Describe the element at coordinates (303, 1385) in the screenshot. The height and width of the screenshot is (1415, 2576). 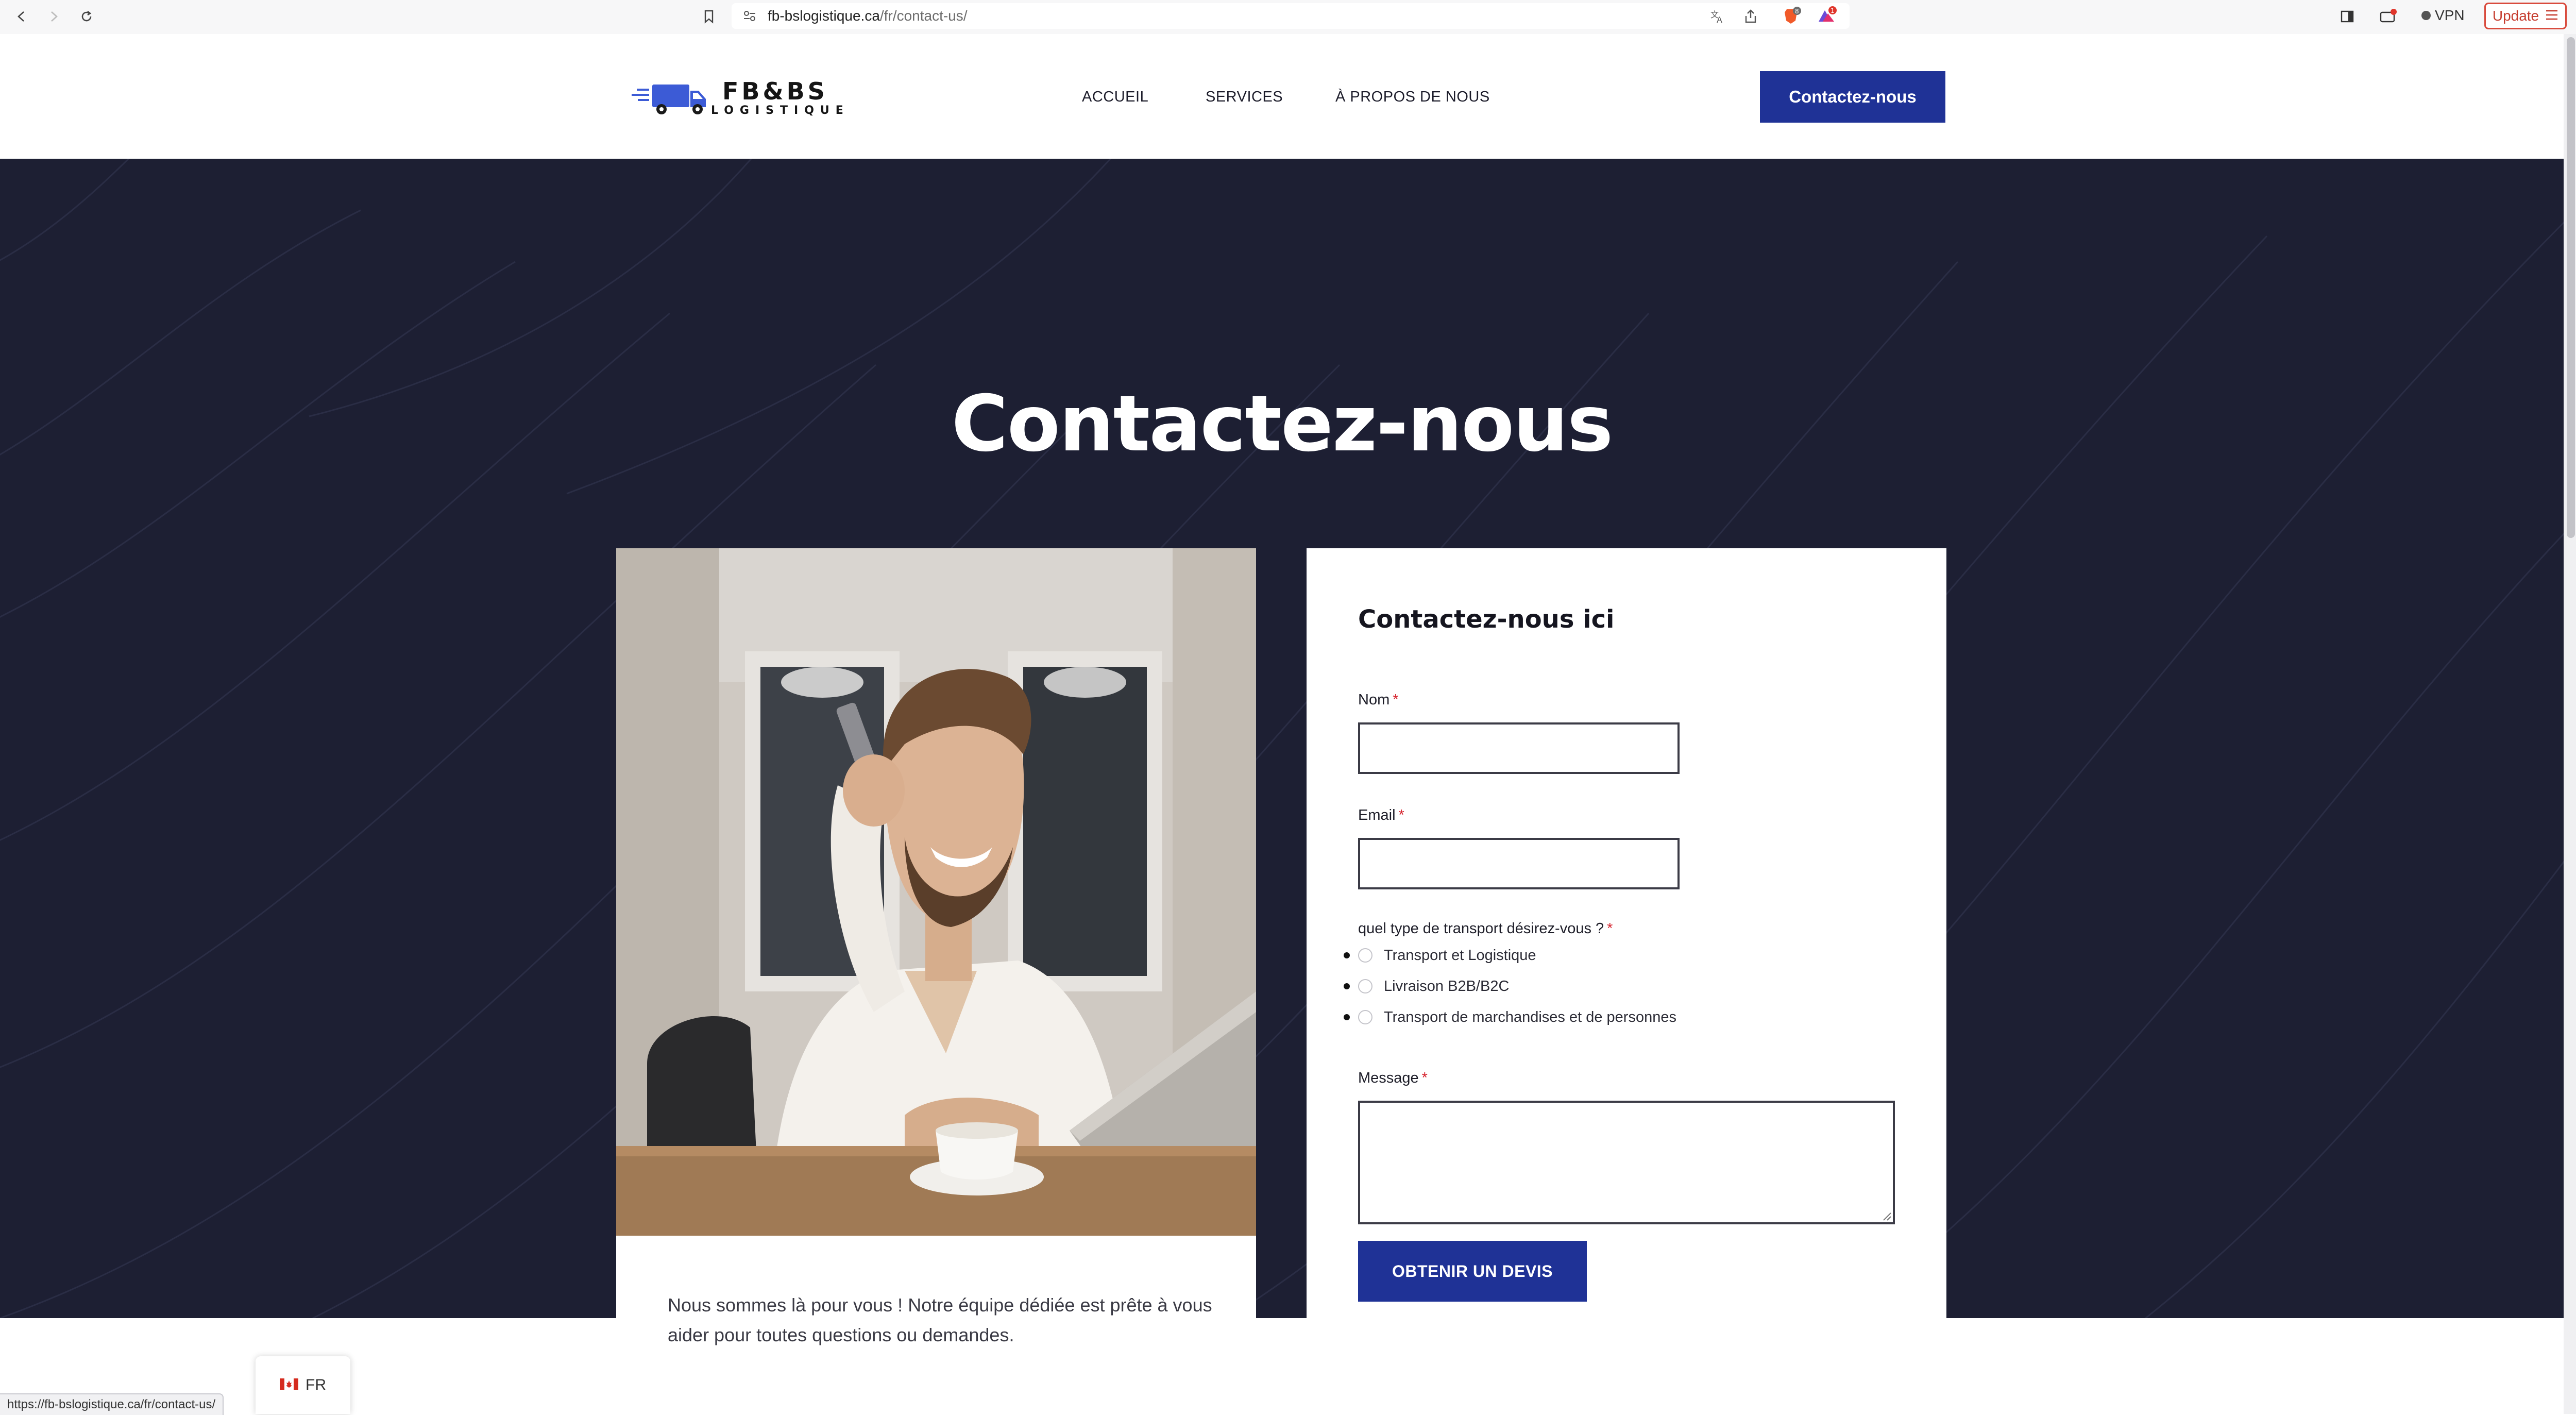
I see `language-switcher: FR` at that location.